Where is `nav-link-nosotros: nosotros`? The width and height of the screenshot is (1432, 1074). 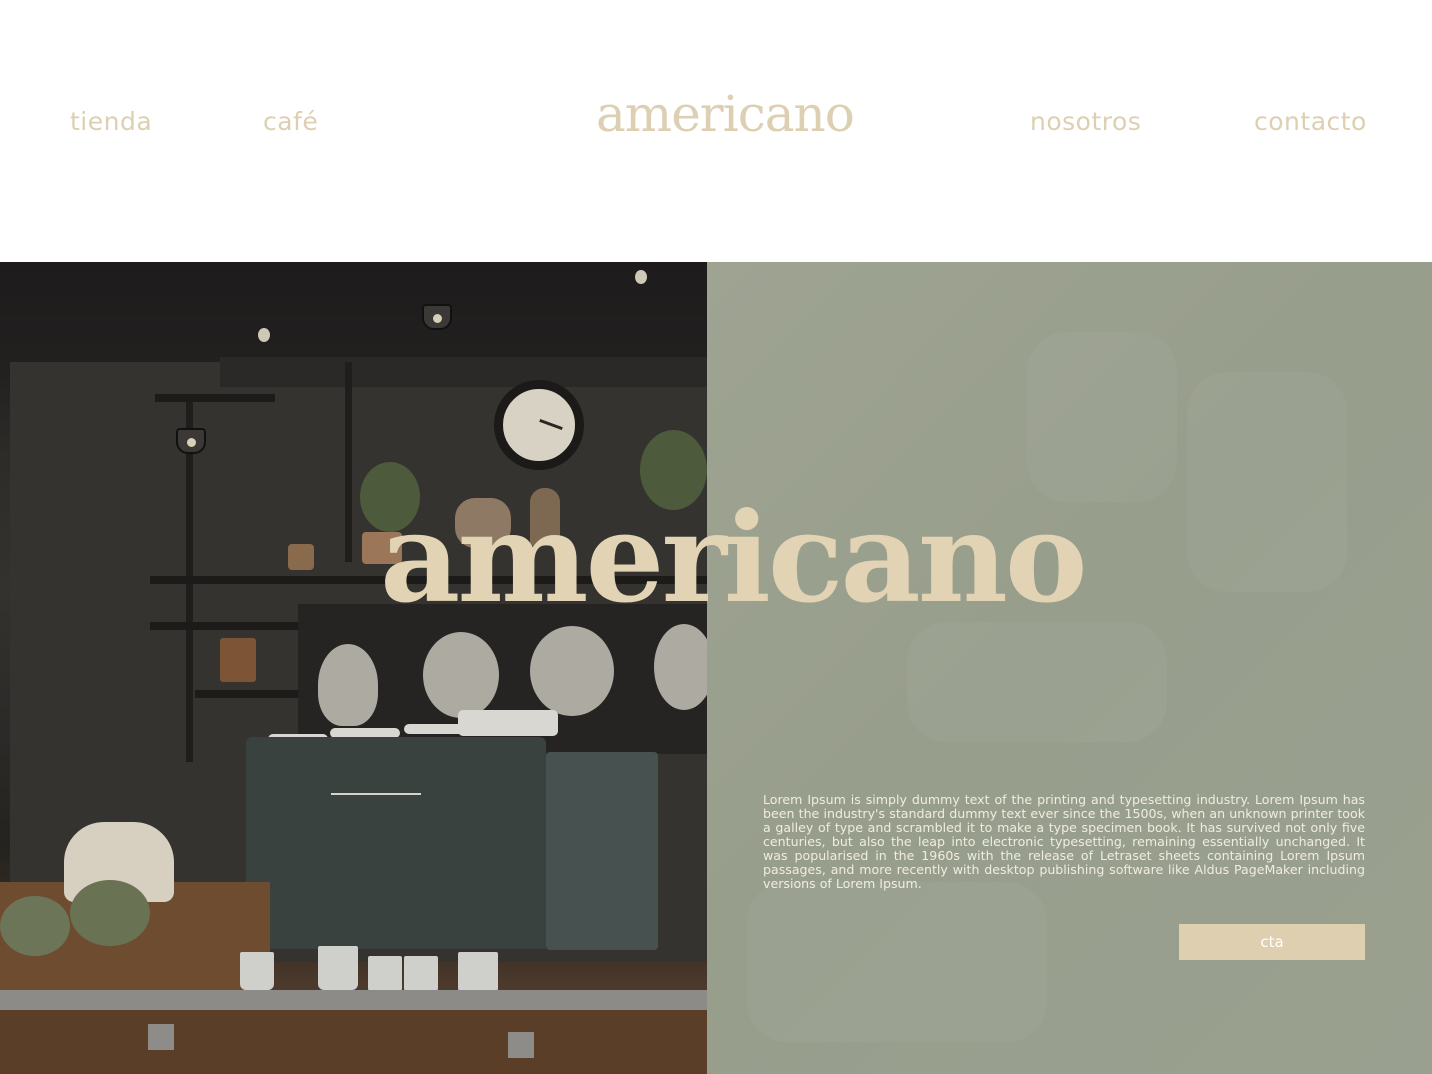 nav-link-nosotros: nosotros is located at coordinates (1085, 122).